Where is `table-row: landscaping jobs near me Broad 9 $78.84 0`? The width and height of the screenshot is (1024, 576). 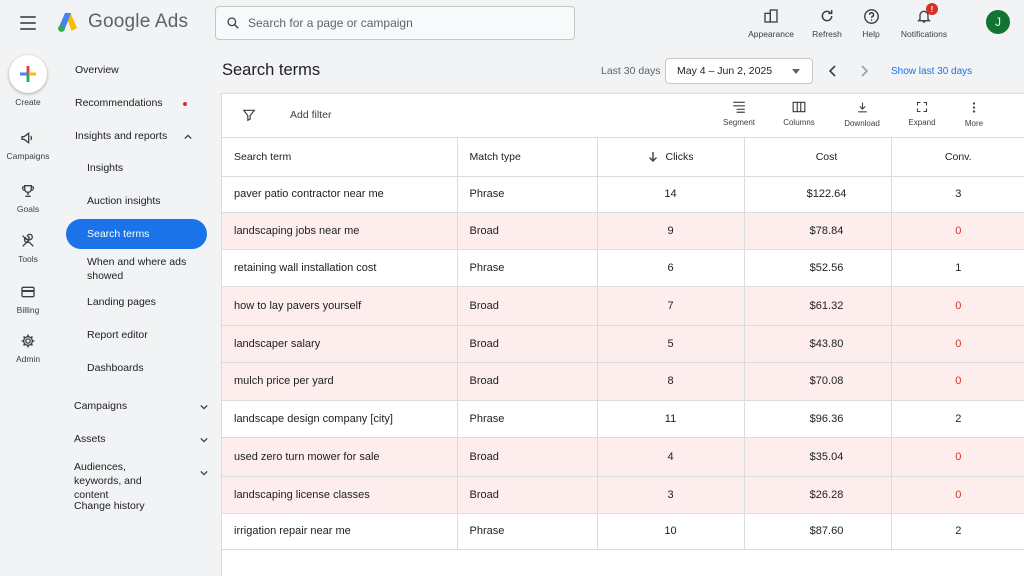 table-row: landscaping jobs near me Broad 9 $78.84 0 is located at coordinates (623, 231).